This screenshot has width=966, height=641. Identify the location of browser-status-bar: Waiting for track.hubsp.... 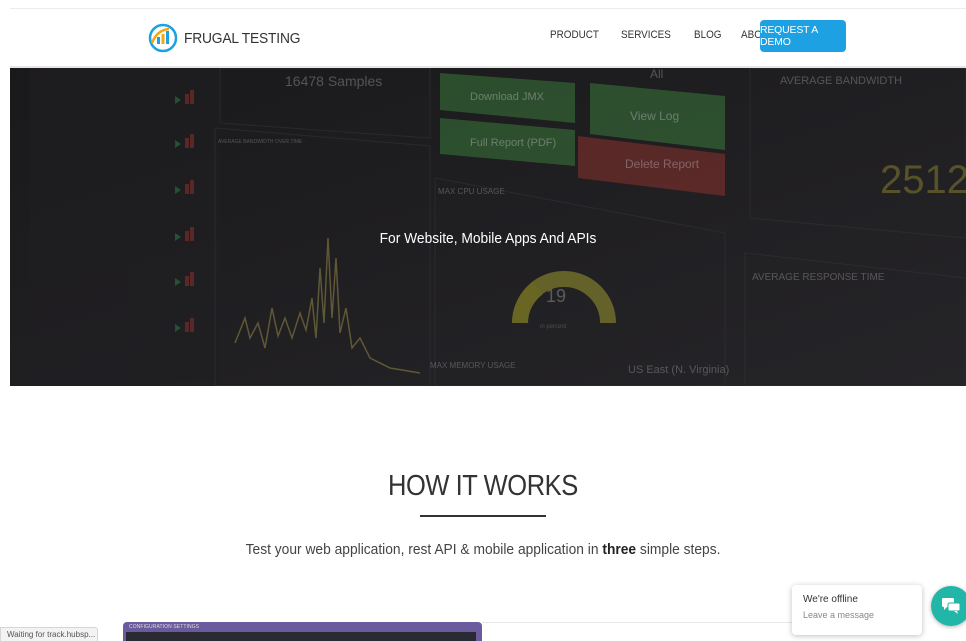
(49, 634).